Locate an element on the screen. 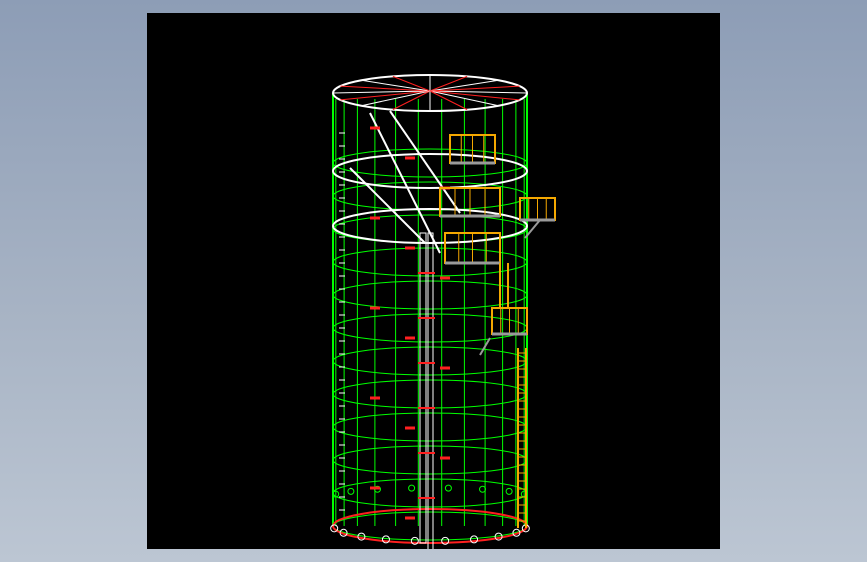 Image resolution: width=867 pixels, height=562 pixels. bottom-ring is located at coordinates (430, 526).